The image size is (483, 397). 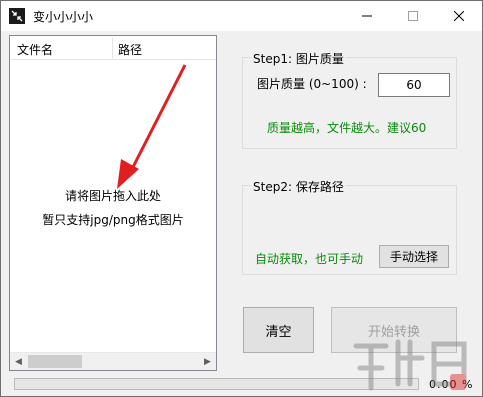 I want to click on maximize-icon, so click(x=413, y=16).